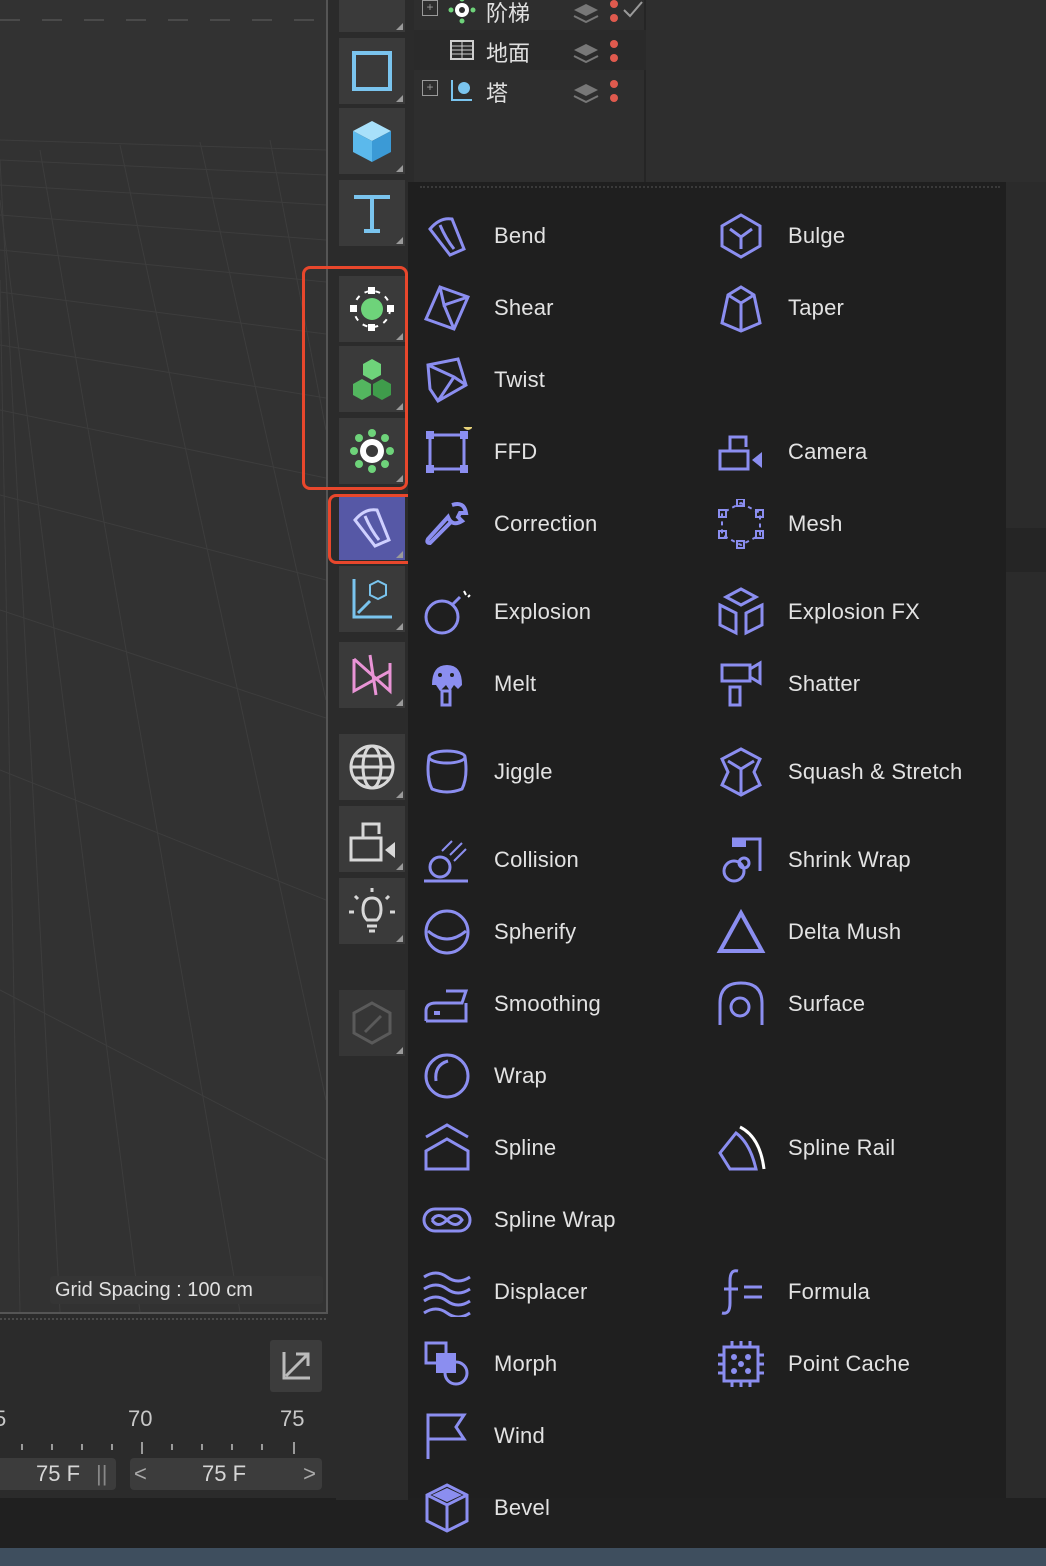  Describe the element at coordinates (447, 1508) in the screenshot. I see `bevel-cube-icon` at that location.